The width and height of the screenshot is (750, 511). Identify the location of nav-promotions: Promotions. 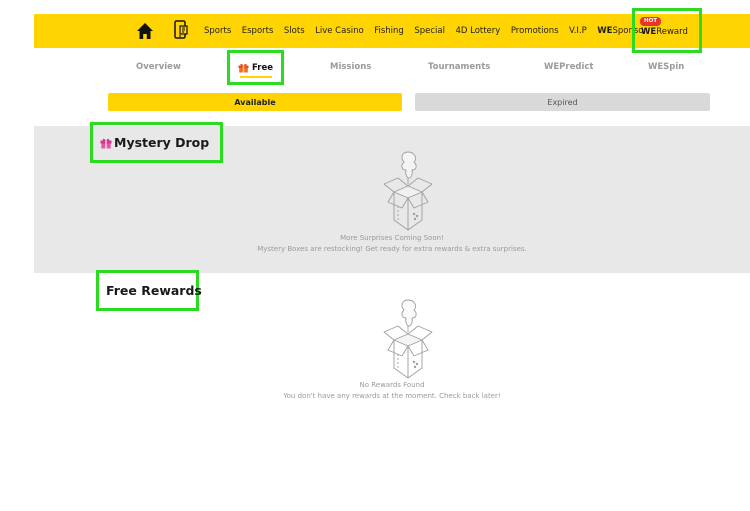
(535, 31).